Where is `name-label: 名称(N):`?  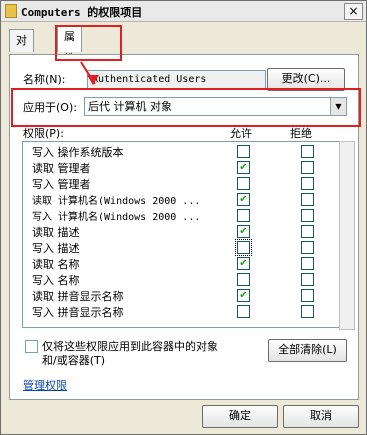 name-label: 名称(N): is located at coordinates (44, 79).